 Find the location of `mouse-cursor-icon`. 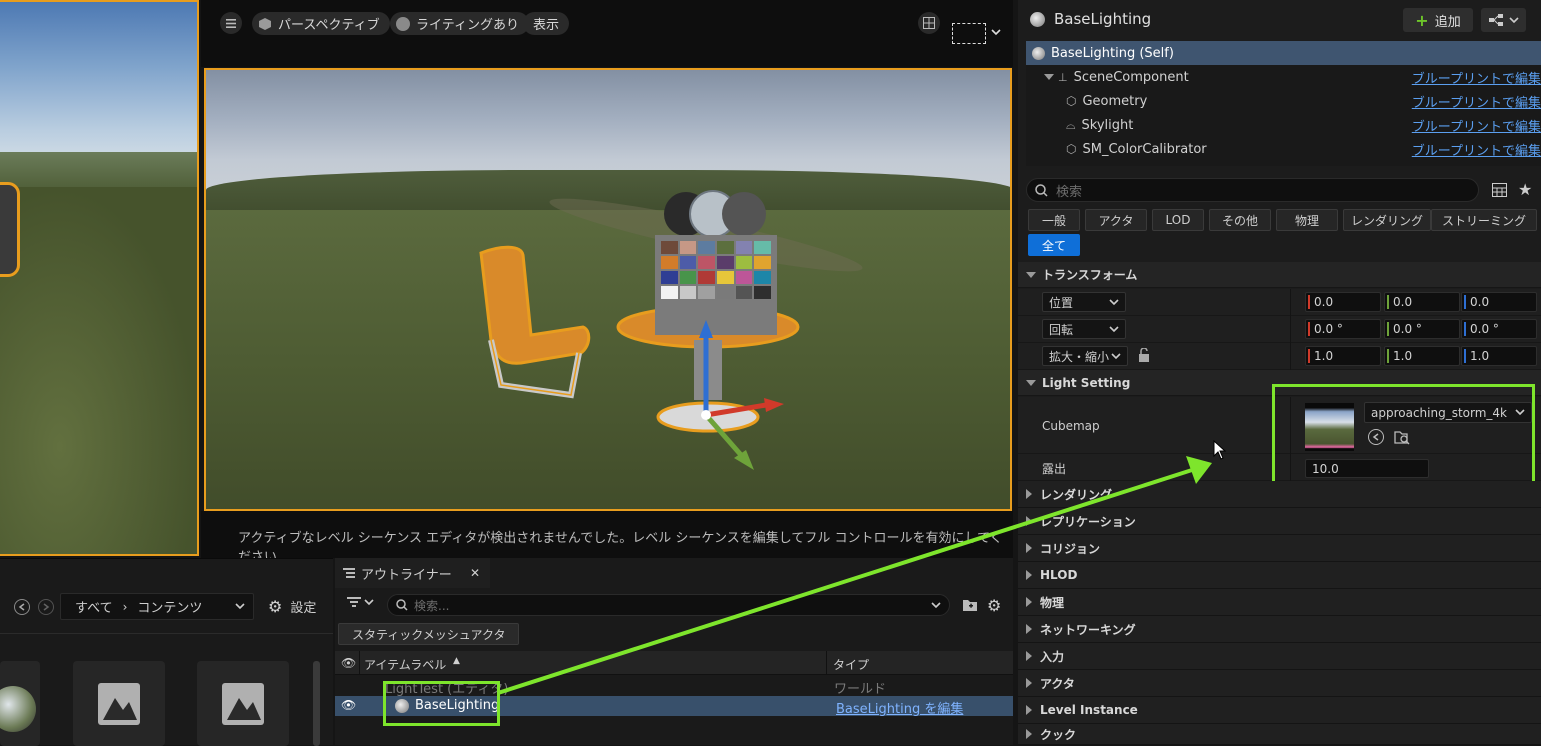

mouse-cursor-icon is located at coordinates (1220, 450).